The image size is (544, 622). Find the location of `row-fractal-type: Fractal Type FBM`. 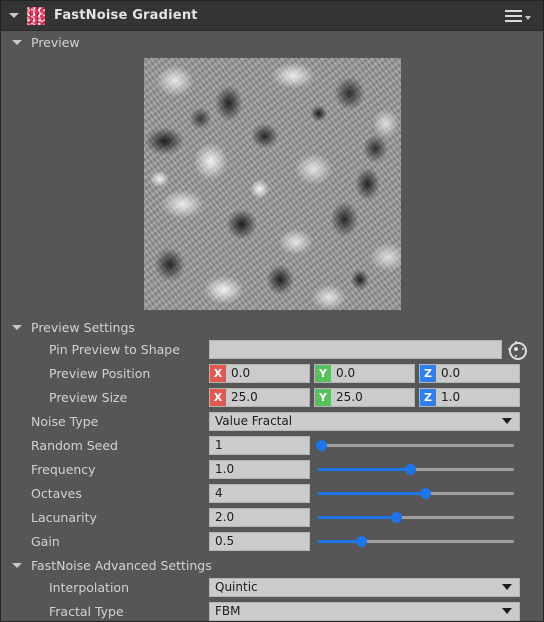

row-fractal-type: Fractal Type FBM is located at coordinates (272, 610).